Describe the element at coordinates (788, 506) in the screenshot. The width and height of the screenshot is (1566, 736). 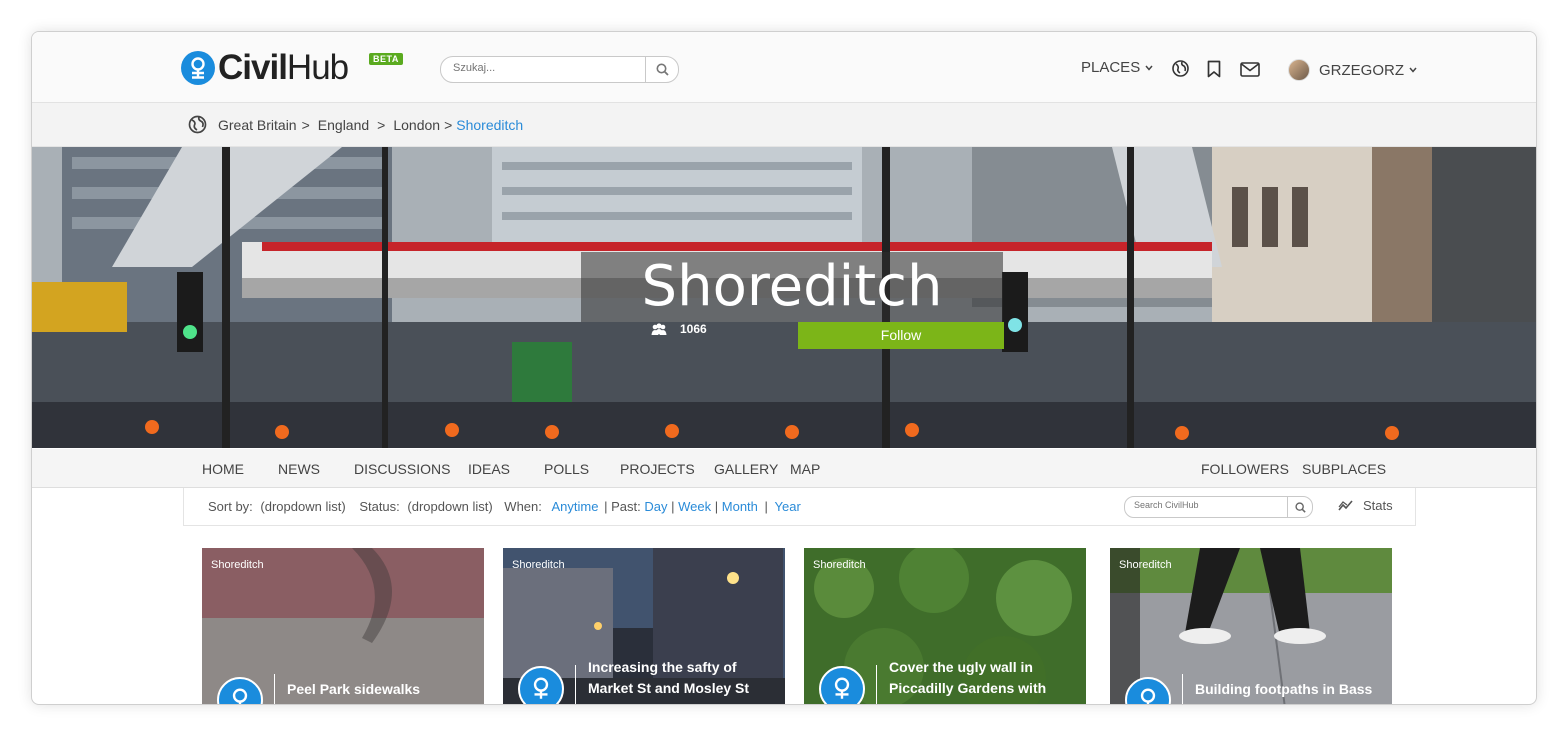
I see `filter-year: Year` at that location.